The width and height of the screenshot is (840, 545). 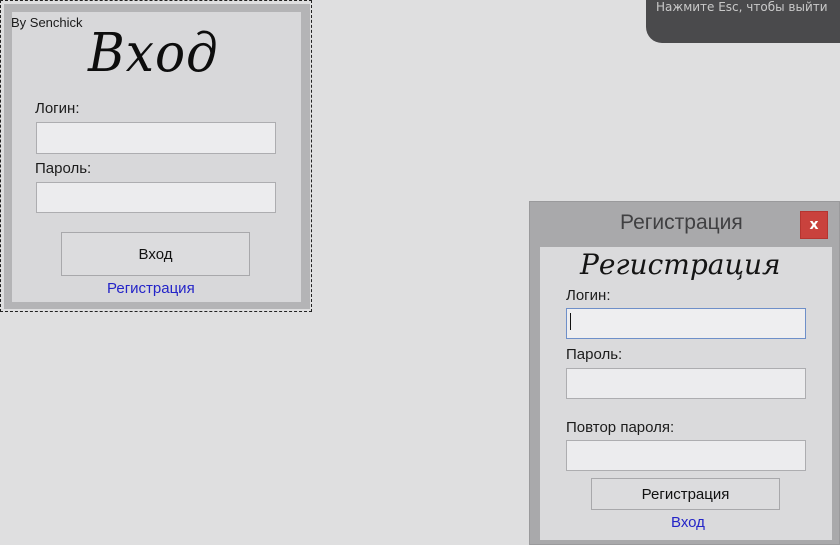 What do you see at coordinates (151, 288) in the screenshot?
I see `register-link: Регистрация` at bounding box center [151, 288].